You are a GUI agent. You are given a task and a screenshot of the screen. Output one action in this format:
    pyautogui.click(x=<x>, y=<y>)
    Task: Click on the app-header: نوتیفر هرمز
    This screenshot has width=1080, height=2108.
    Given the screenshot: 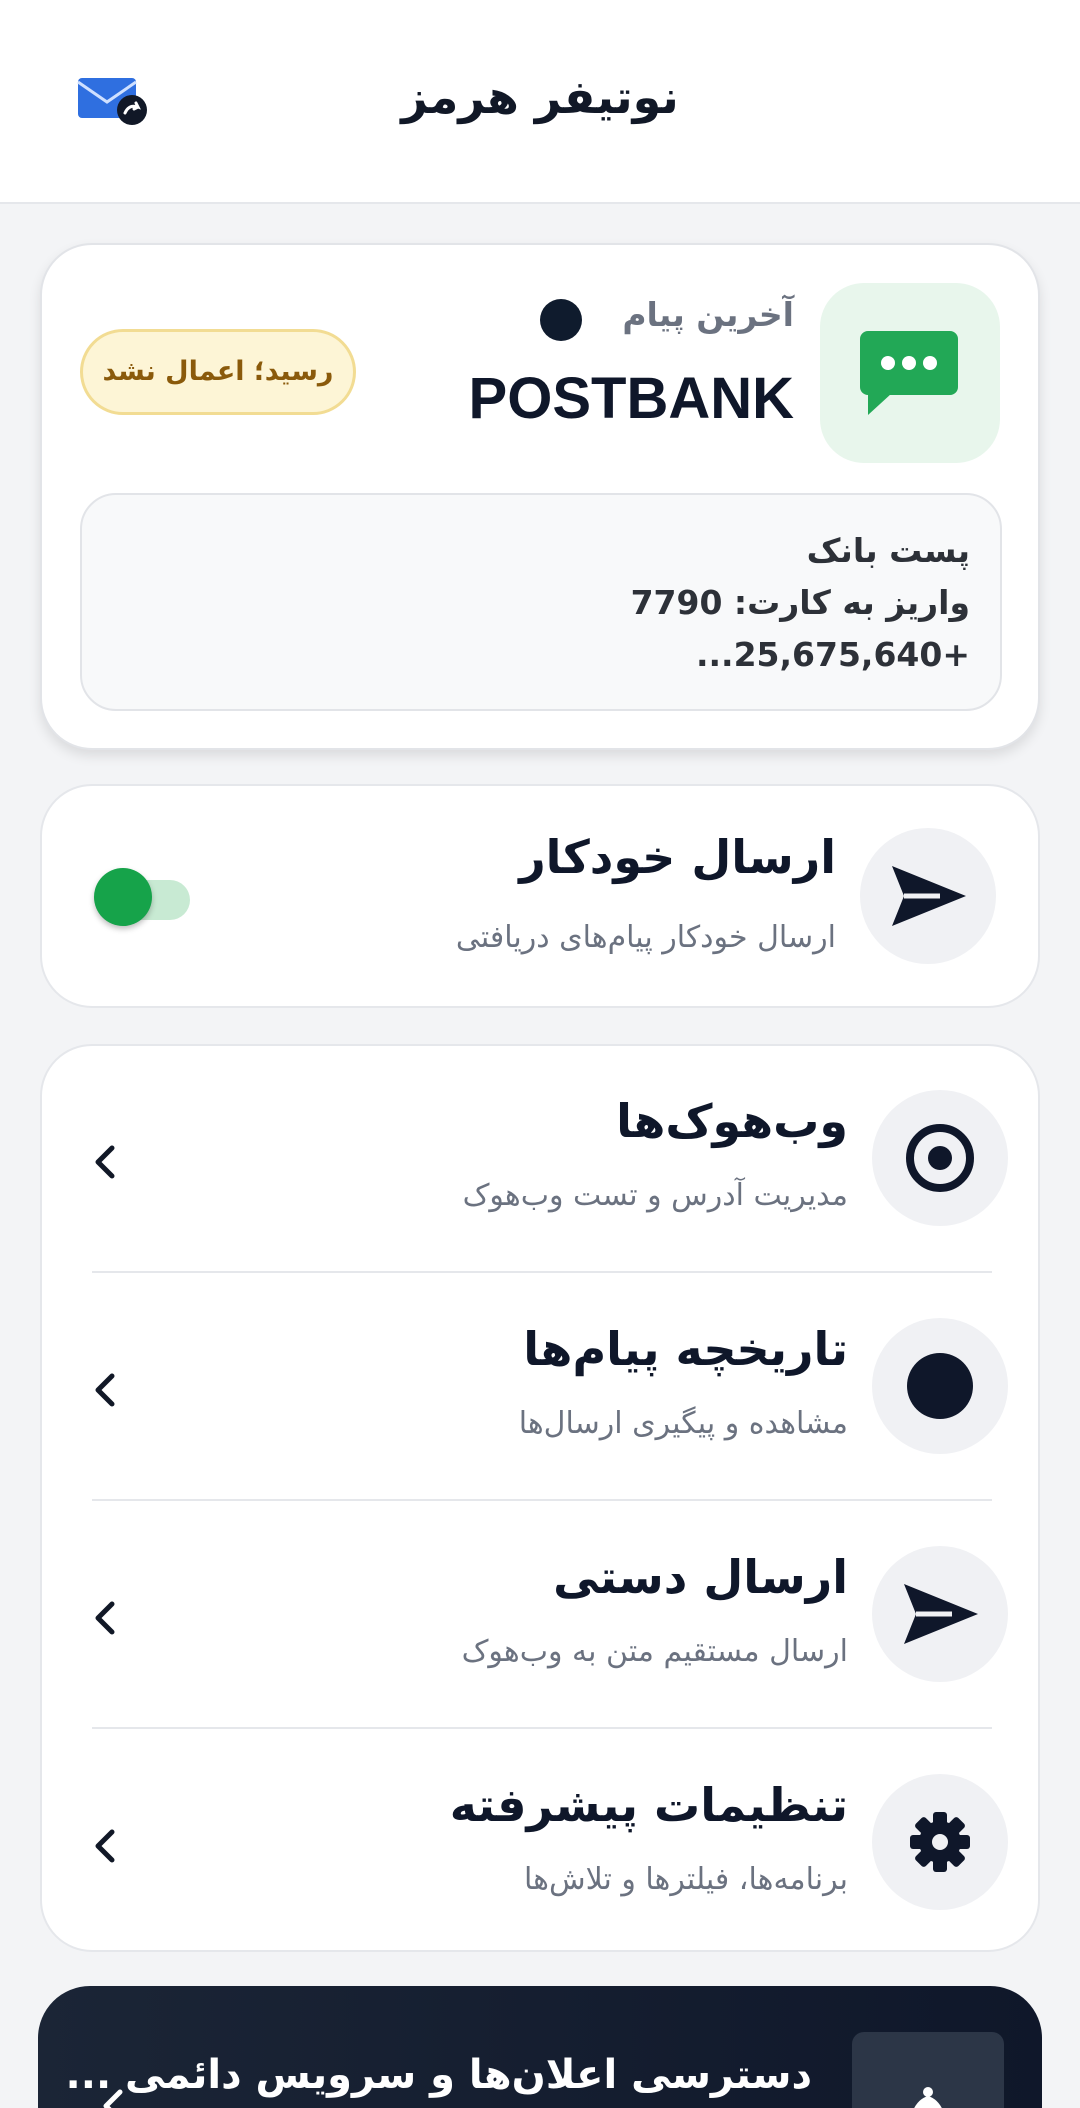 What is the action you would take?
    pyautogui.click(x=540, y=102)
    